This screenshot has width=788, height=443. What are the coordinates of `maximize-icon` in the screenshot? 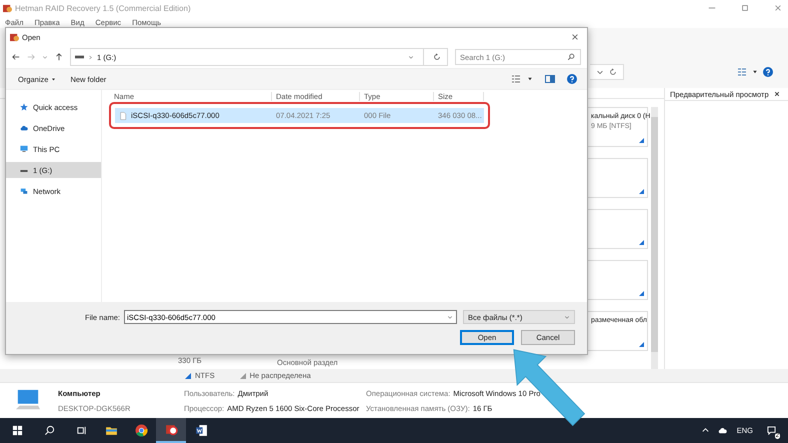 It's located at (745, 8).